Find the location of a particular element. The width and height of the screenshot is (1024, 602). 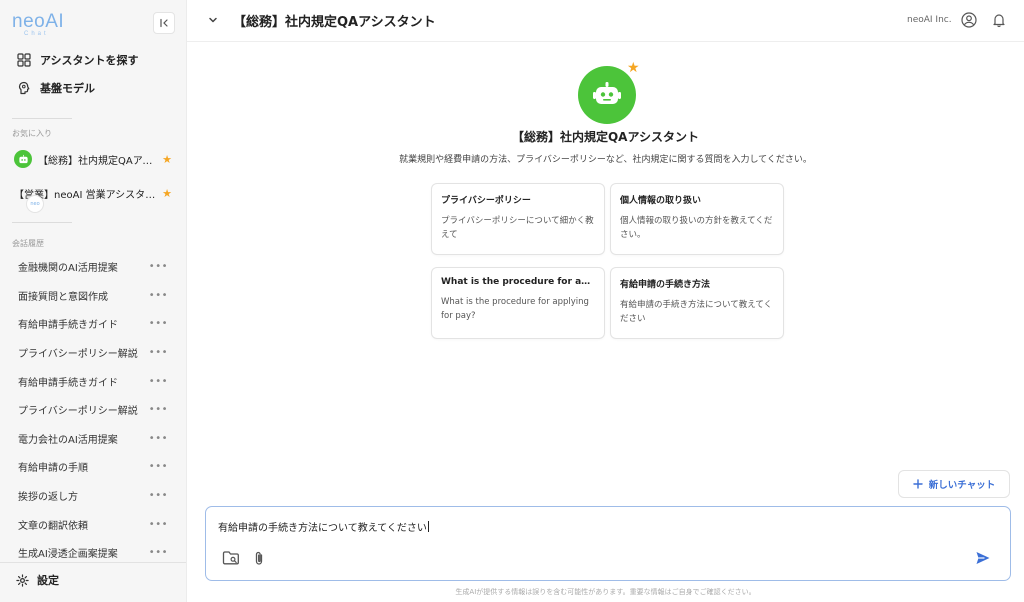

chat-input-field: 有給申請の手続き方法について教えてください is located at coordinates (323, 526).